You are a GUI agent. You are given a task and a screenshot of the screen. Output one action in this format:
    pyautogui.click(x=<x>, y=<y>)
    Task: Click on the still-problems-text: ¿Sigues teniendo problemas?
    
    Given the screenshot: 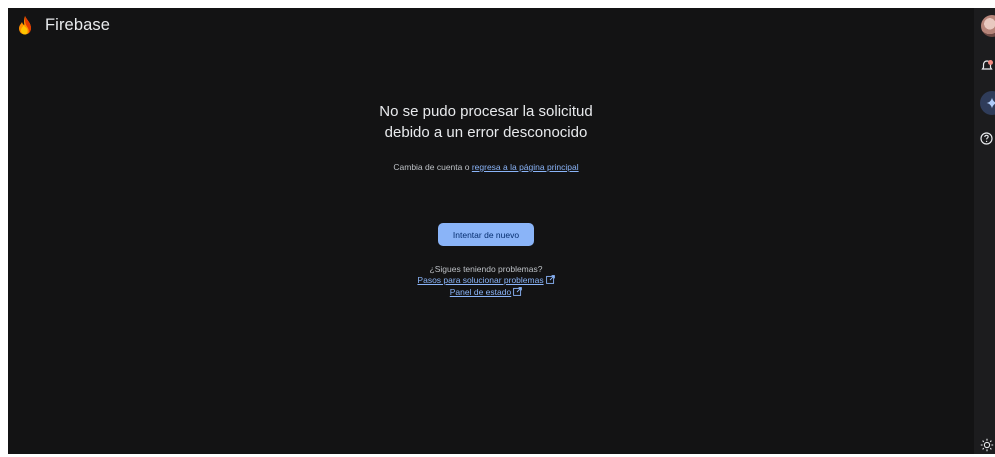 What is the action you would take?
    pyautogui.click(x=486, y=269)
    